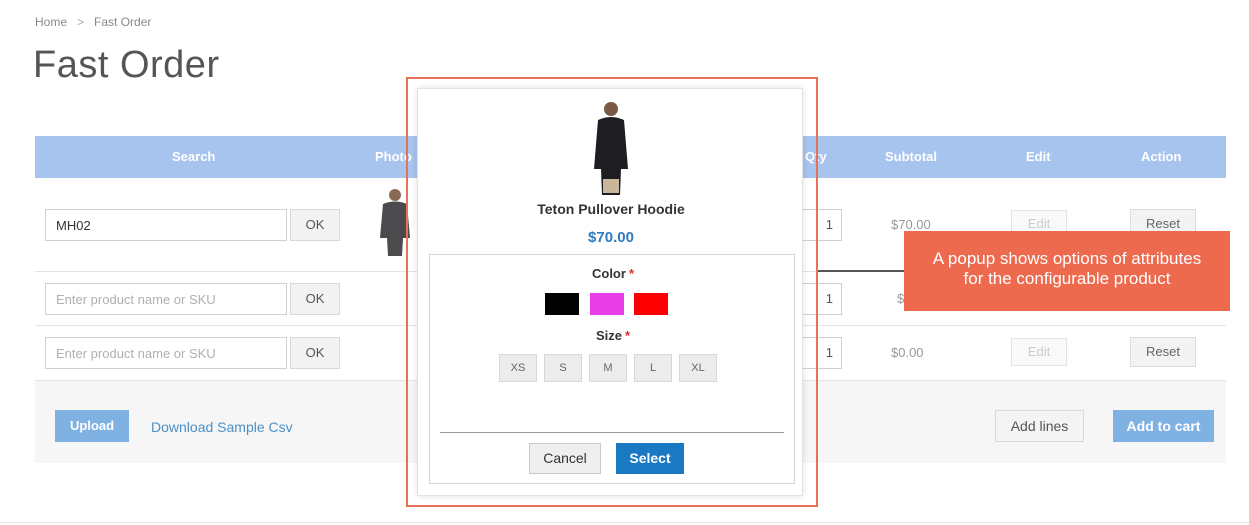 The height and width of the screenshot is (525, 1249). What do you see at coordinates (1039, 352) in the screenshot?
I see `edit-button: Edit` at bounding box center [1039, 352].